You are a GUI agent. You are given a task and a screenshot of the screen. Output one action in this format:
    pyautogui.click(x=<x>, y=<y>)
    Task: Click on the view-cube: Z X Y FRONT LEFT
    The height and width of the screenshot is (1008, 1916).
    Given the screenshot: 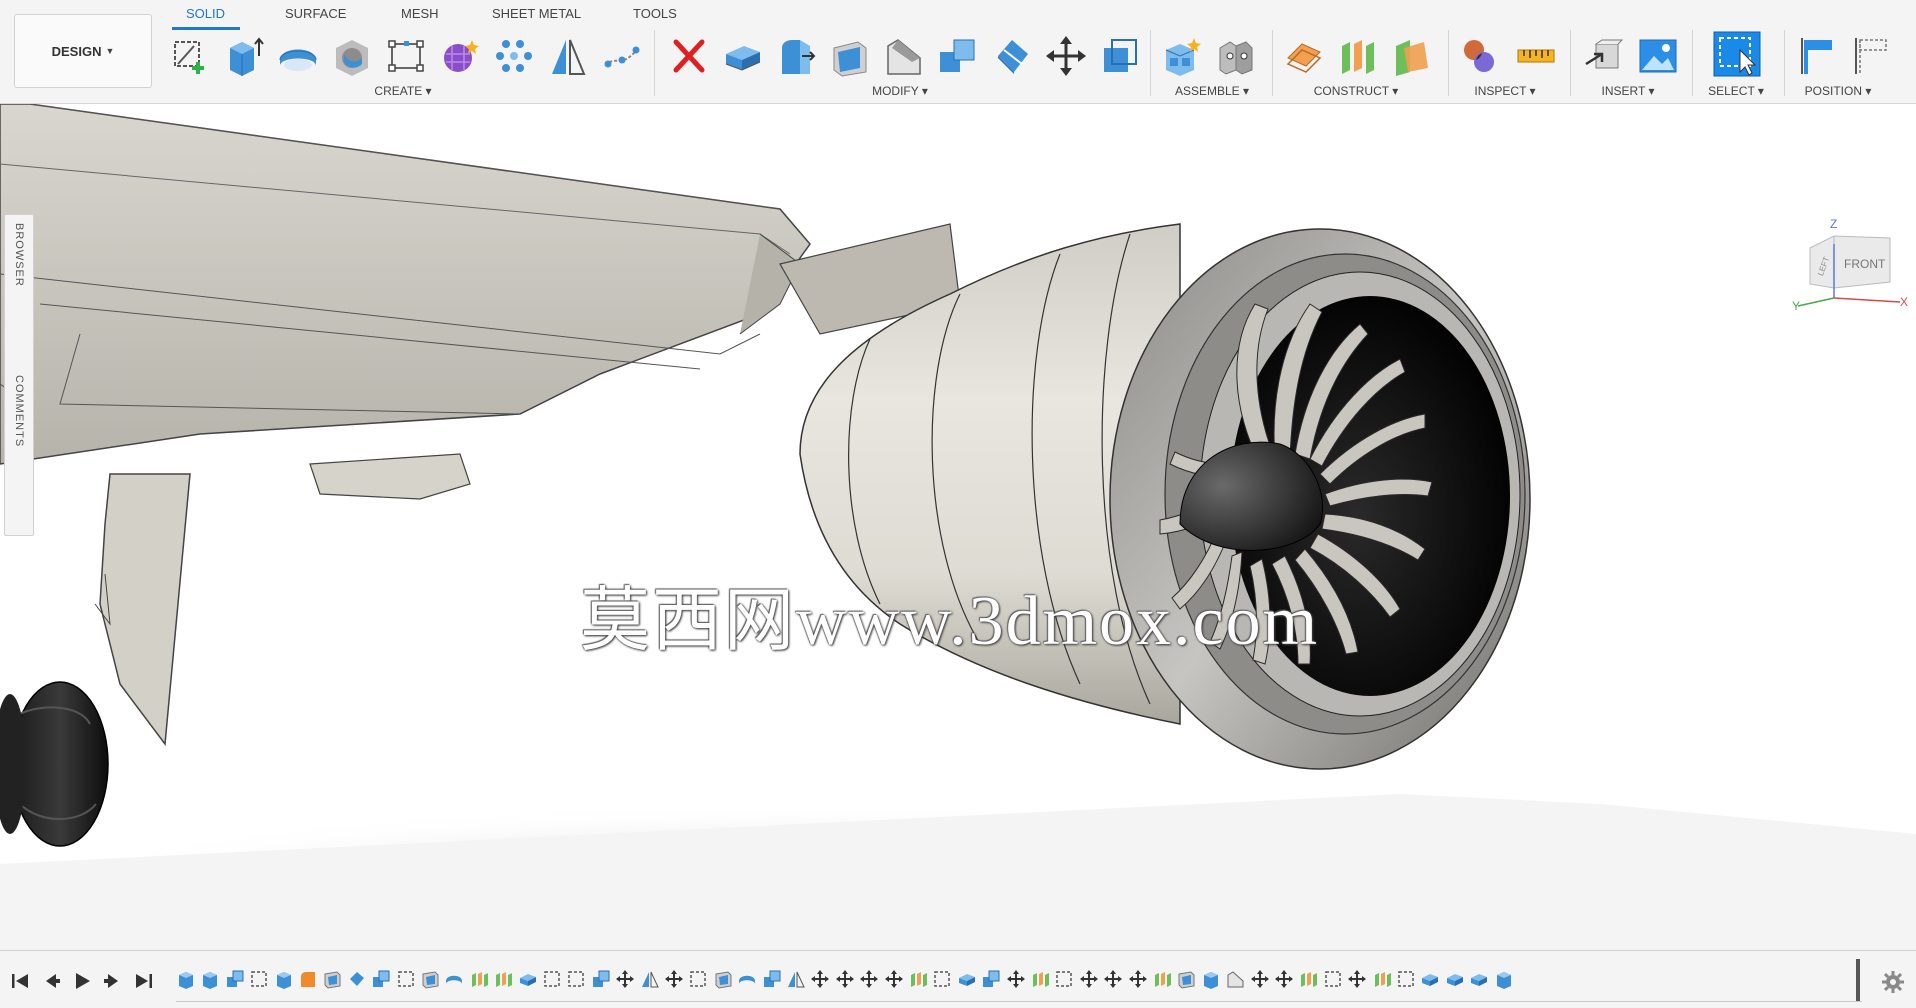 What is the action you would take?
    pyautogui.click(x=1850, y=269)
    